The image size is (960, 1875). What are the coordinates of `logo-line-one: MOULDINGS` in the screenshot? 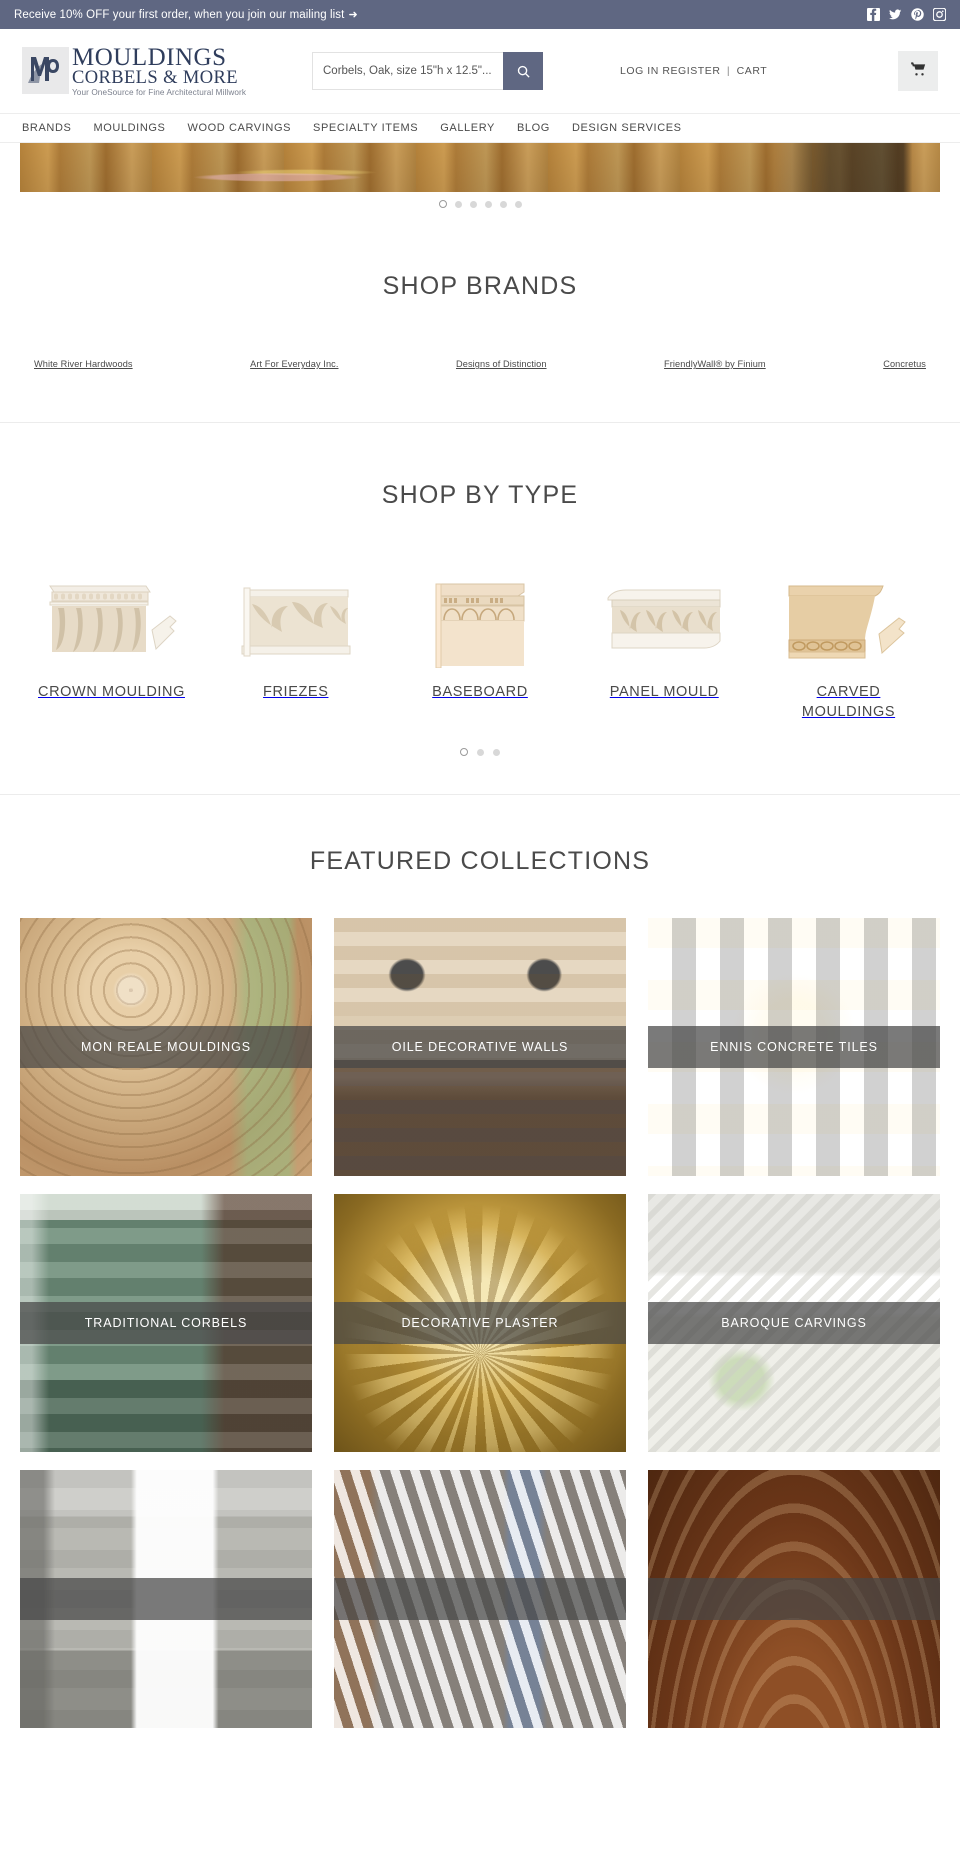 It's located at (149, 57).